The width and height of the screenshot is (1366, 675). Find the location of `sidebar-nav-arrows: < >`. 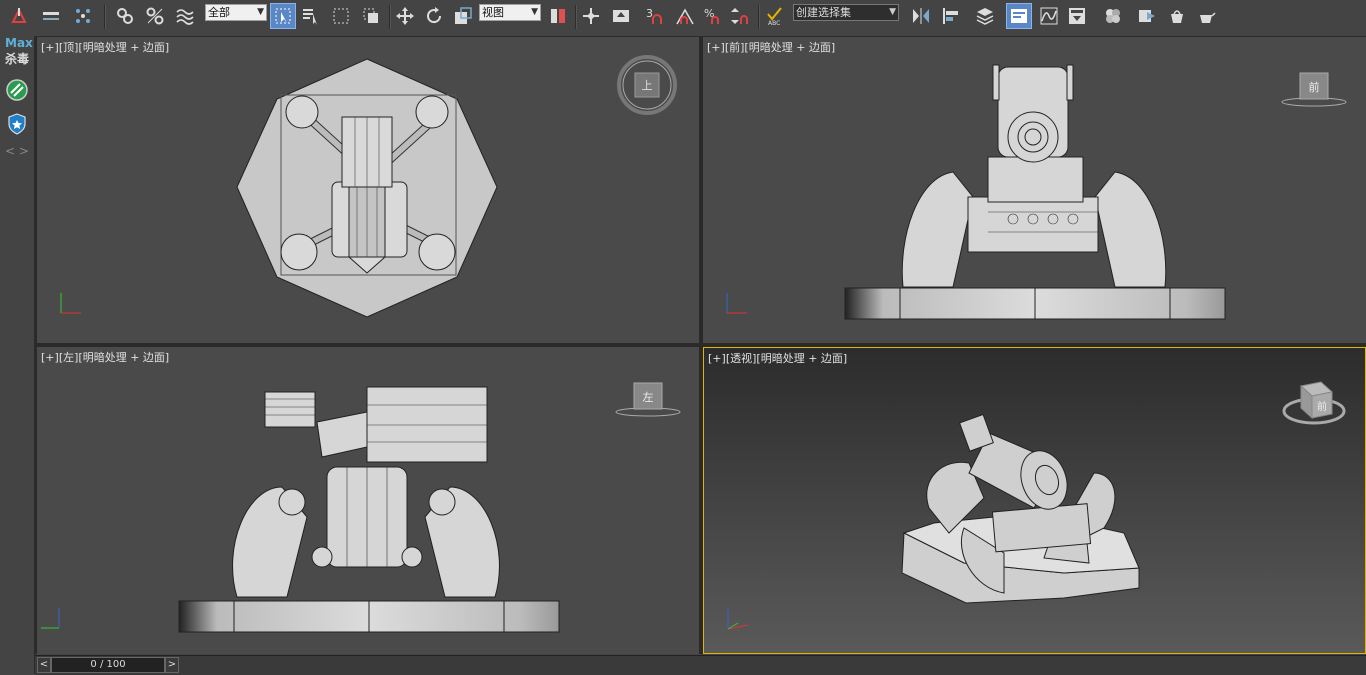

sidebar-nav-arrows: < > is located at coordinates (17, 151).